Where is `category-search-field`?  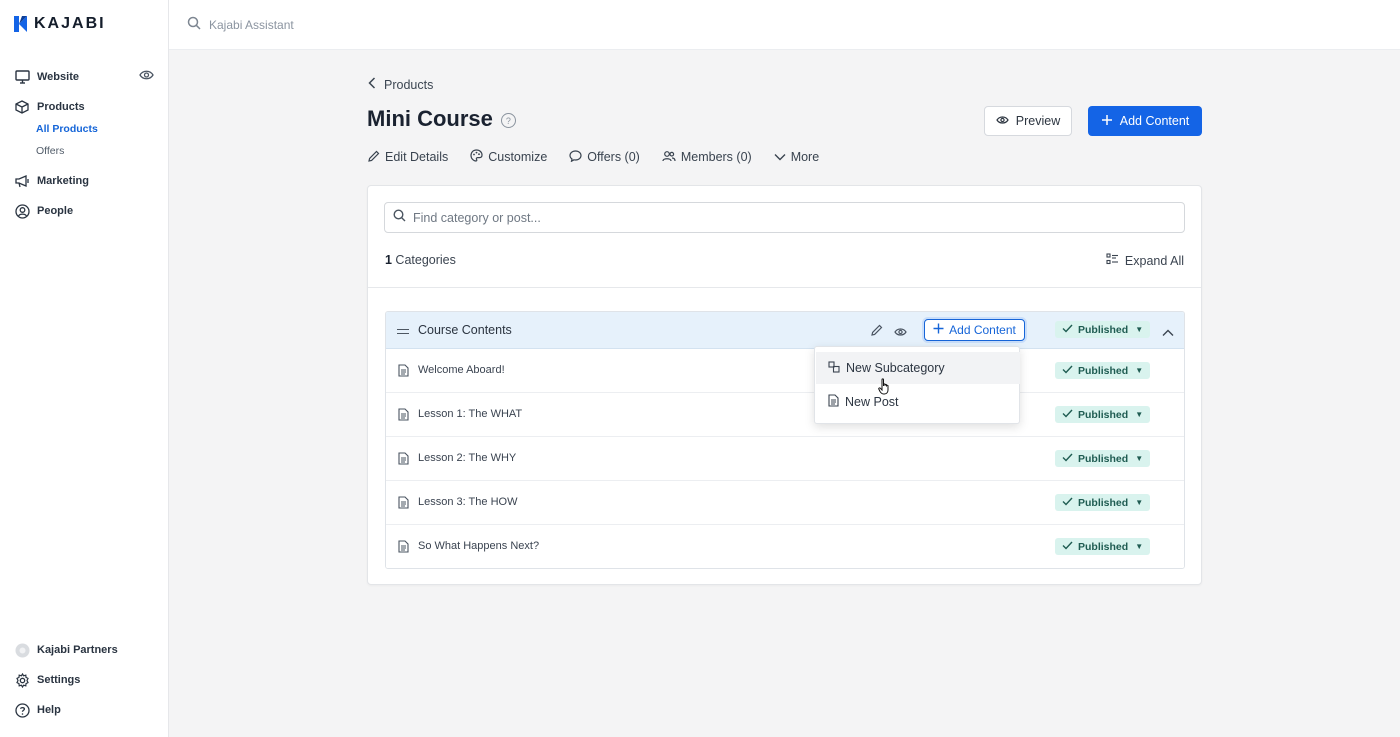 category-search-field is located at coordinates (784, 217).